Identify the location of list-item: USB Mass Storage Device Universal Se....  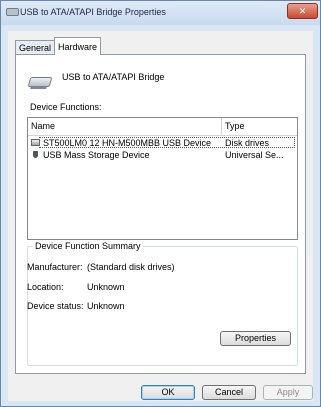
(162, 155).